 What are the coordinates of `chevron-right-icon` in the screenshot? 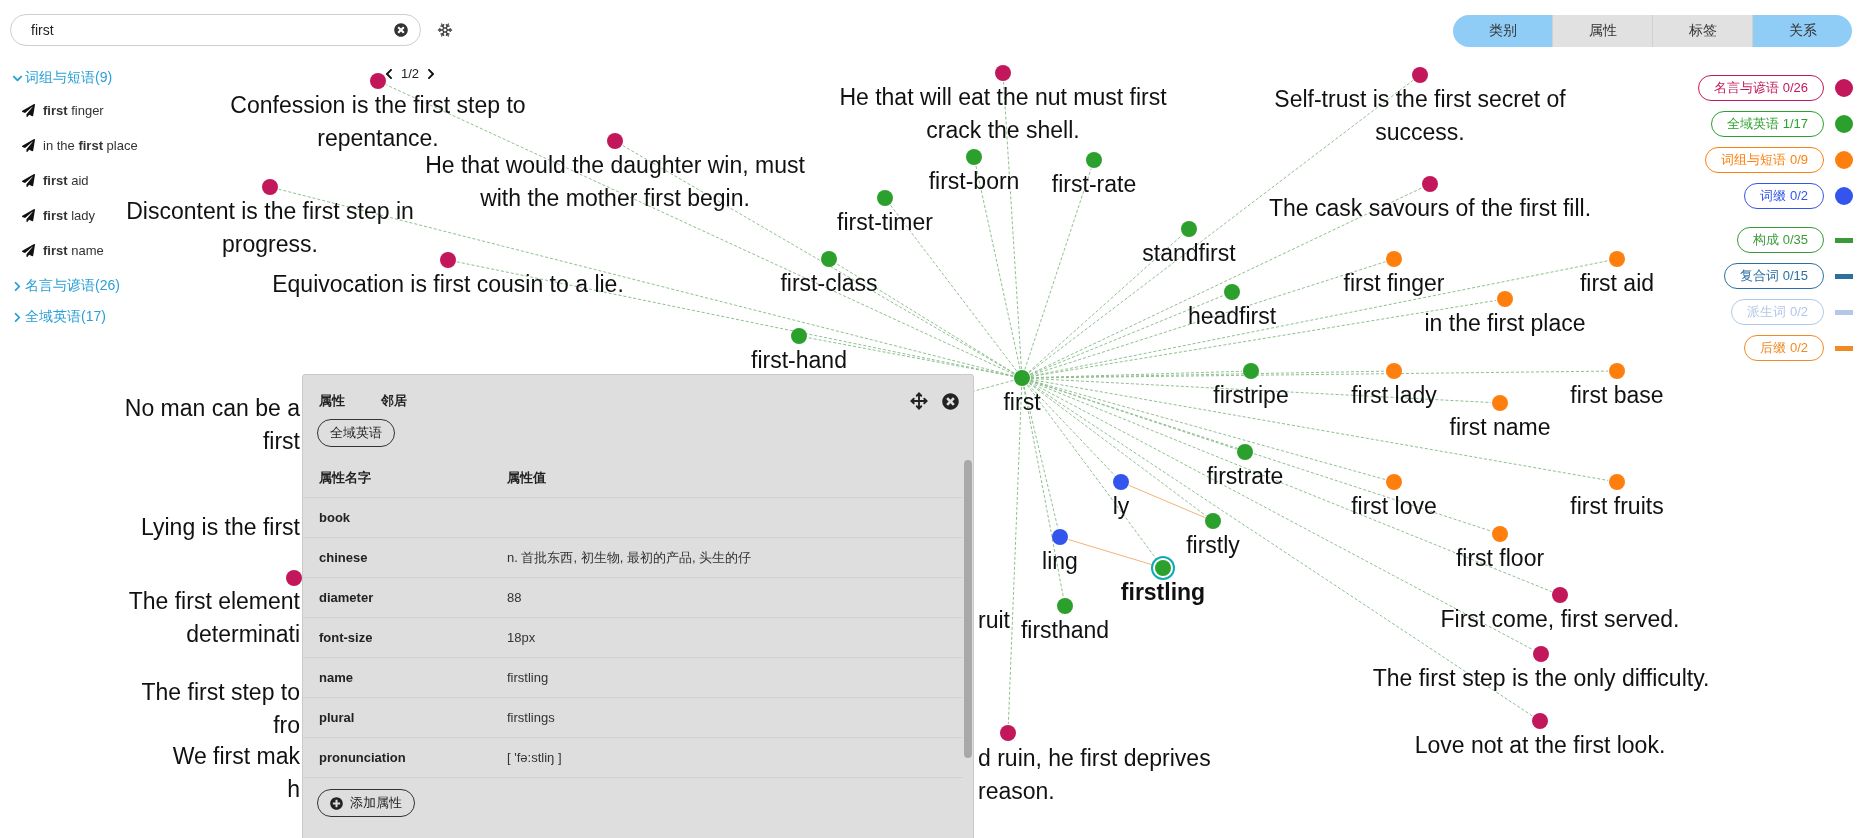 It's located at (17, 317).